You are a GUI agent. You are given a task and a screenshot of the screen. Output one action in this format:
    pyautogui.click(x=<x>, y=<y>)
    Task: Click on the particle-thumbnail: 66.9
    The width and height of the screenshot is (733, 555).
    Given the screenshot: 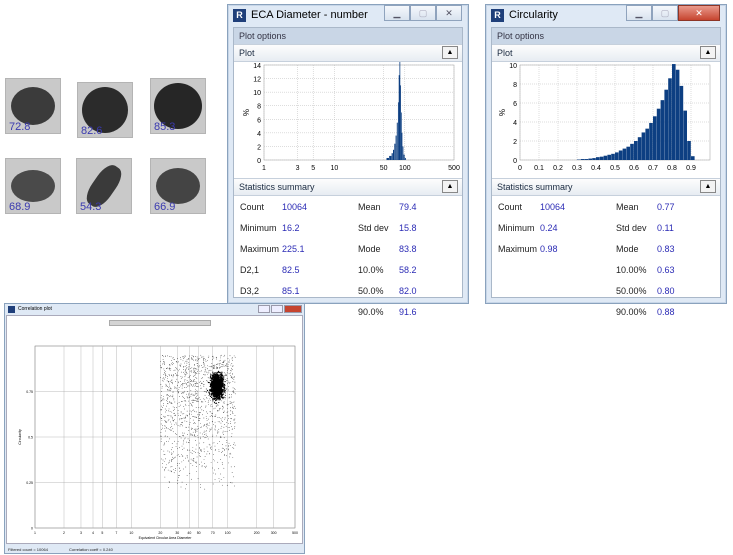 What is the action you would take?
    pyautogui.click(x=178, y=186)
    